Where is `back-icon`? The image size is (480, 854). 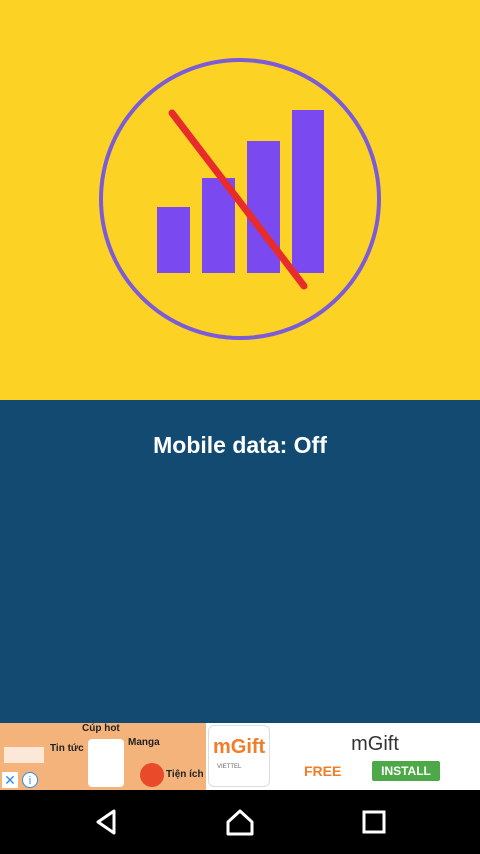 back-icon is located at coordinates (106, 822).